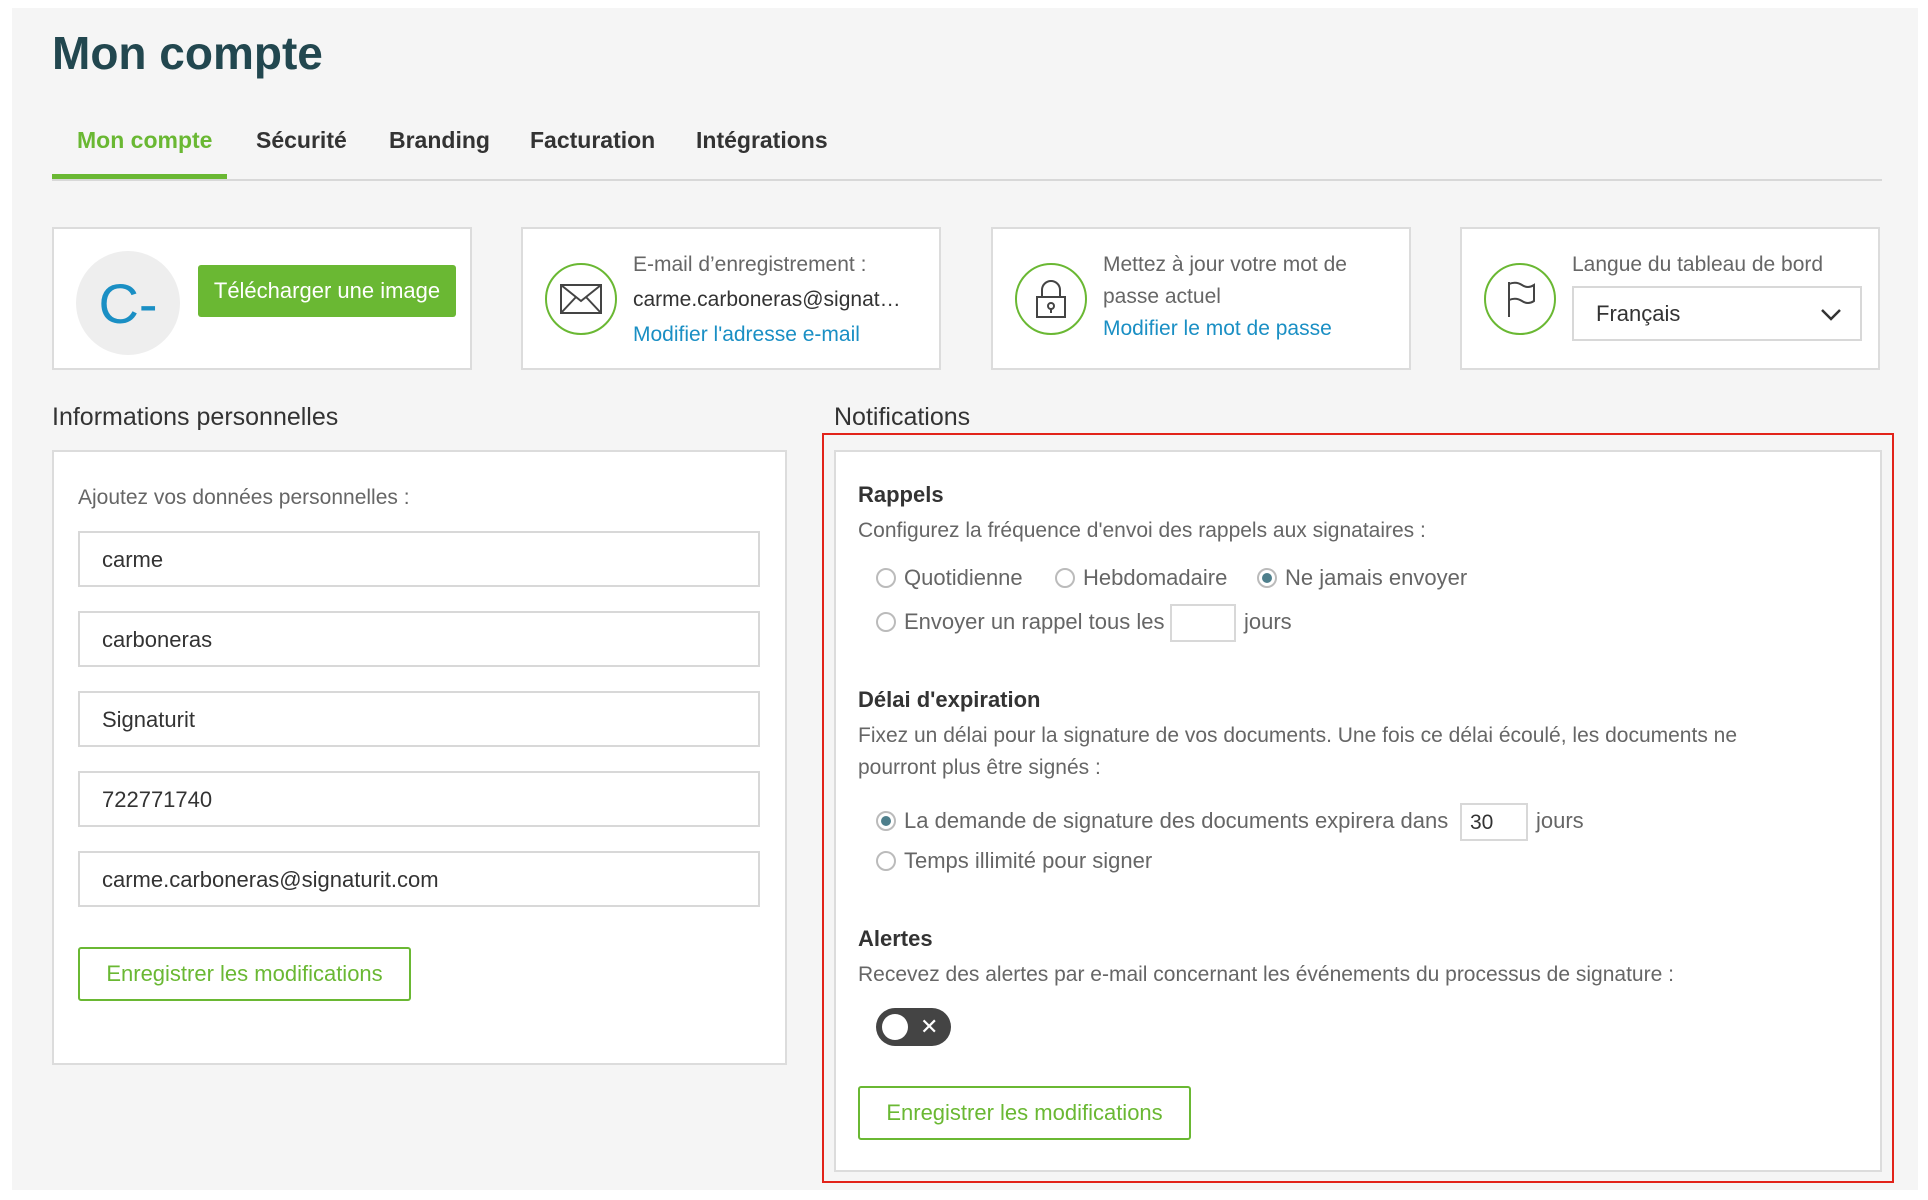  Describe the element at coordinates (128, 303) in the screenshot. I see `avatar: C-` at that location.